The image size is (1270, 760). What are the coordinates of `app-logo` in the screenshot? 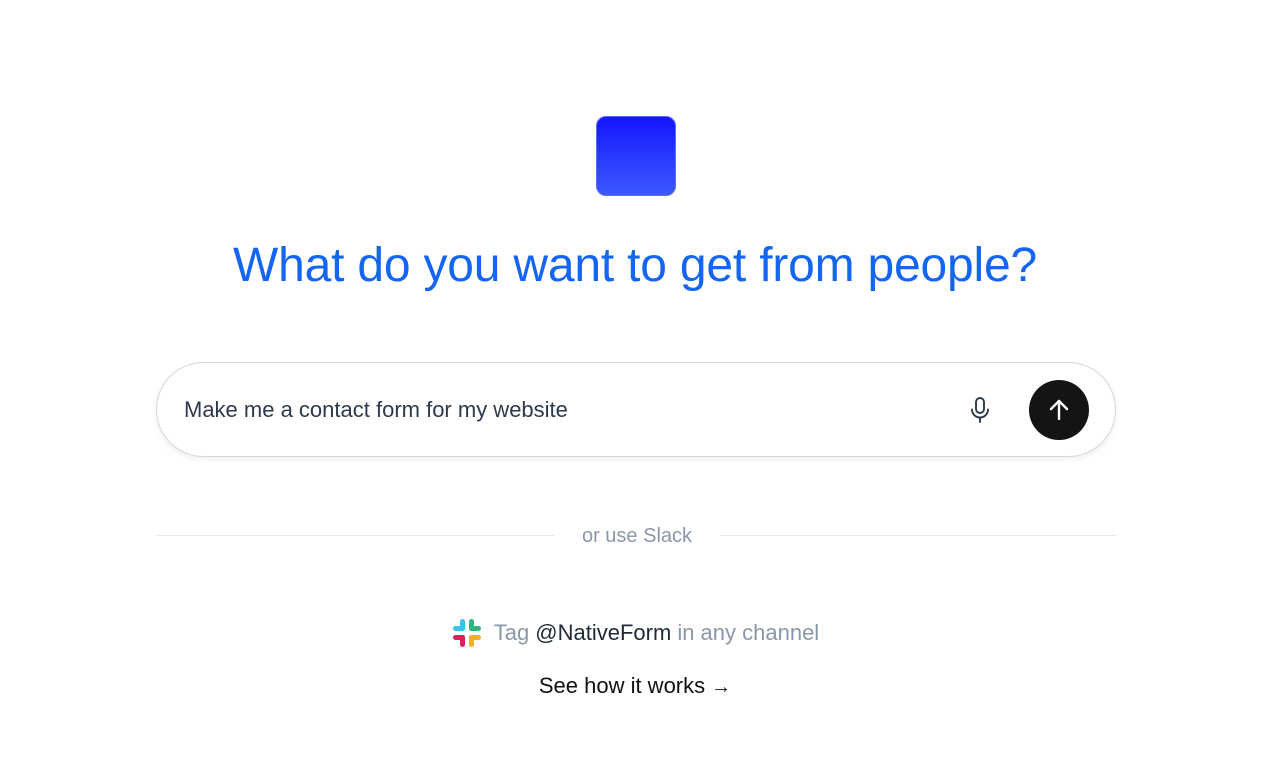 It's located at (636, 156).